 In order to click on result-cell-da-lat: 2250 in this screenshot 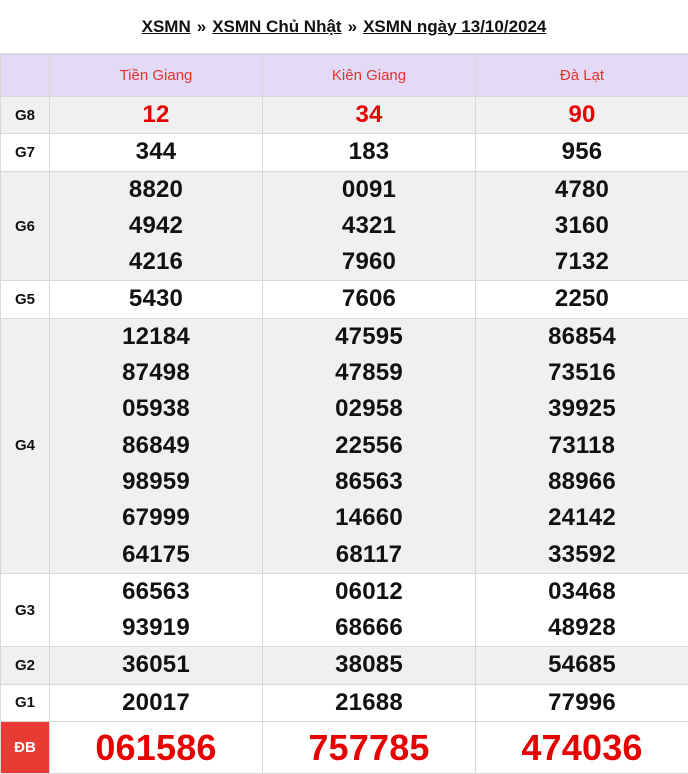, I will do `click(581, 299)`.